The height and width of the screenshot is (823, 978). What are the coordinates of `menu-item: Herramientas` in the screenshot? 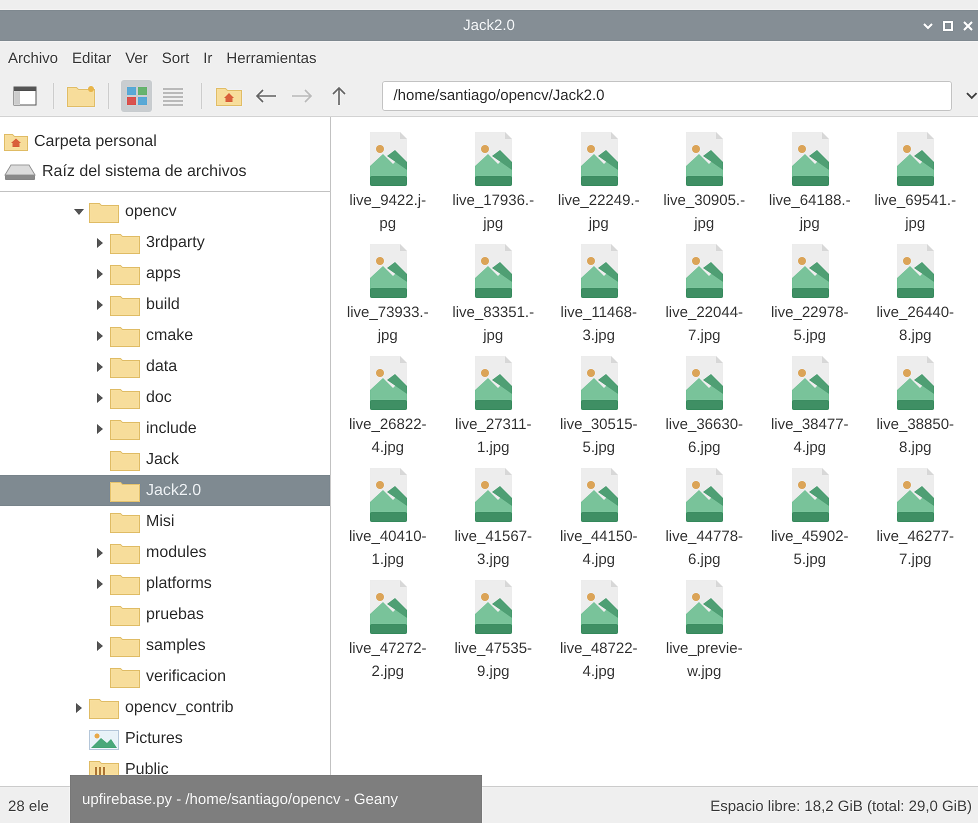 It's located at (271, 58).